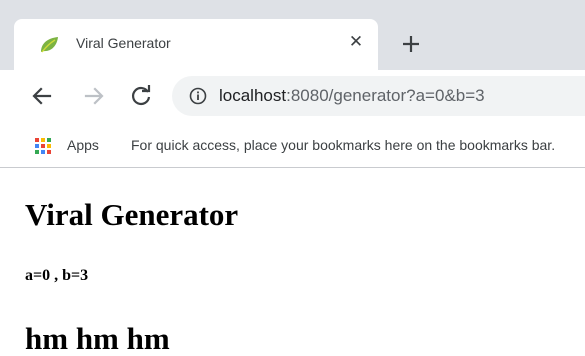 The image size is (585, 356). Describe the element at coordinates (97, 338) in the screenshot. I see `generated-message: hm hm hm` at that location.